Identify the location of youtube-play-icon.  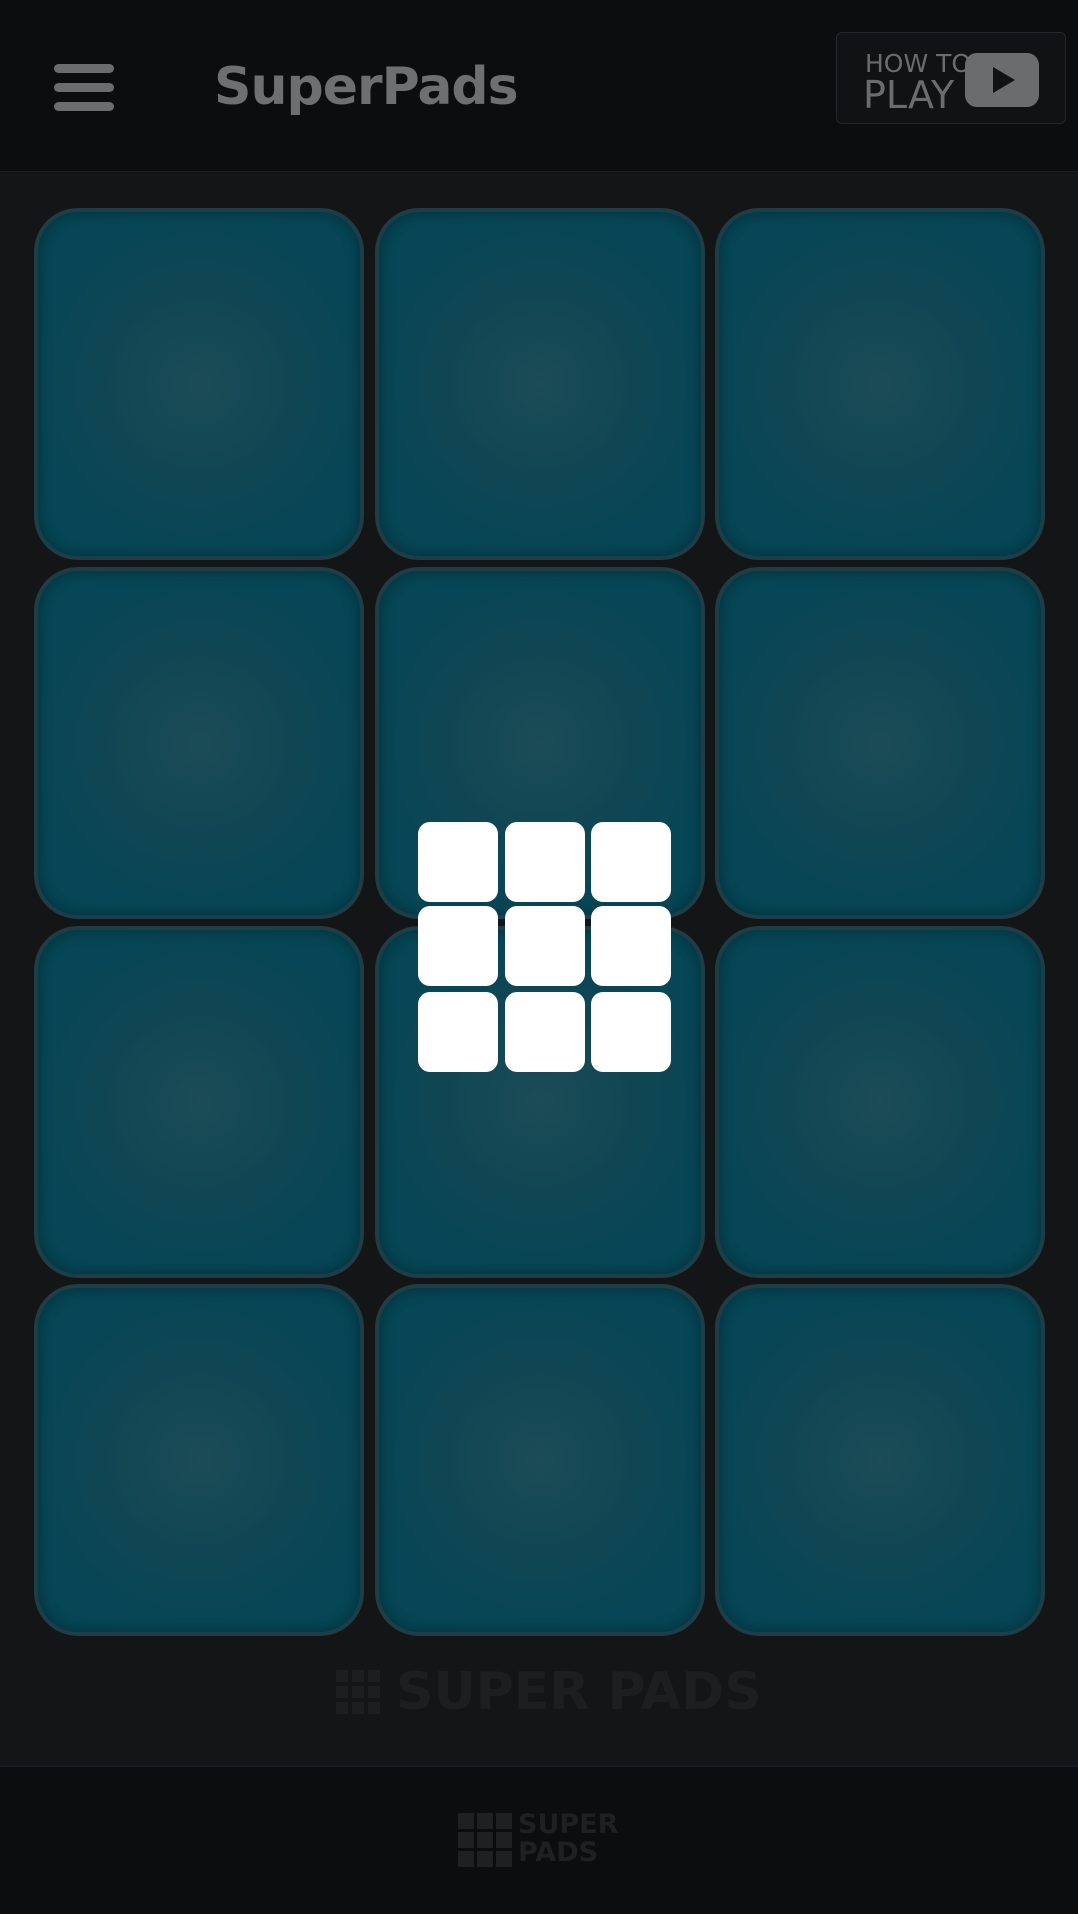
(1002, 80).